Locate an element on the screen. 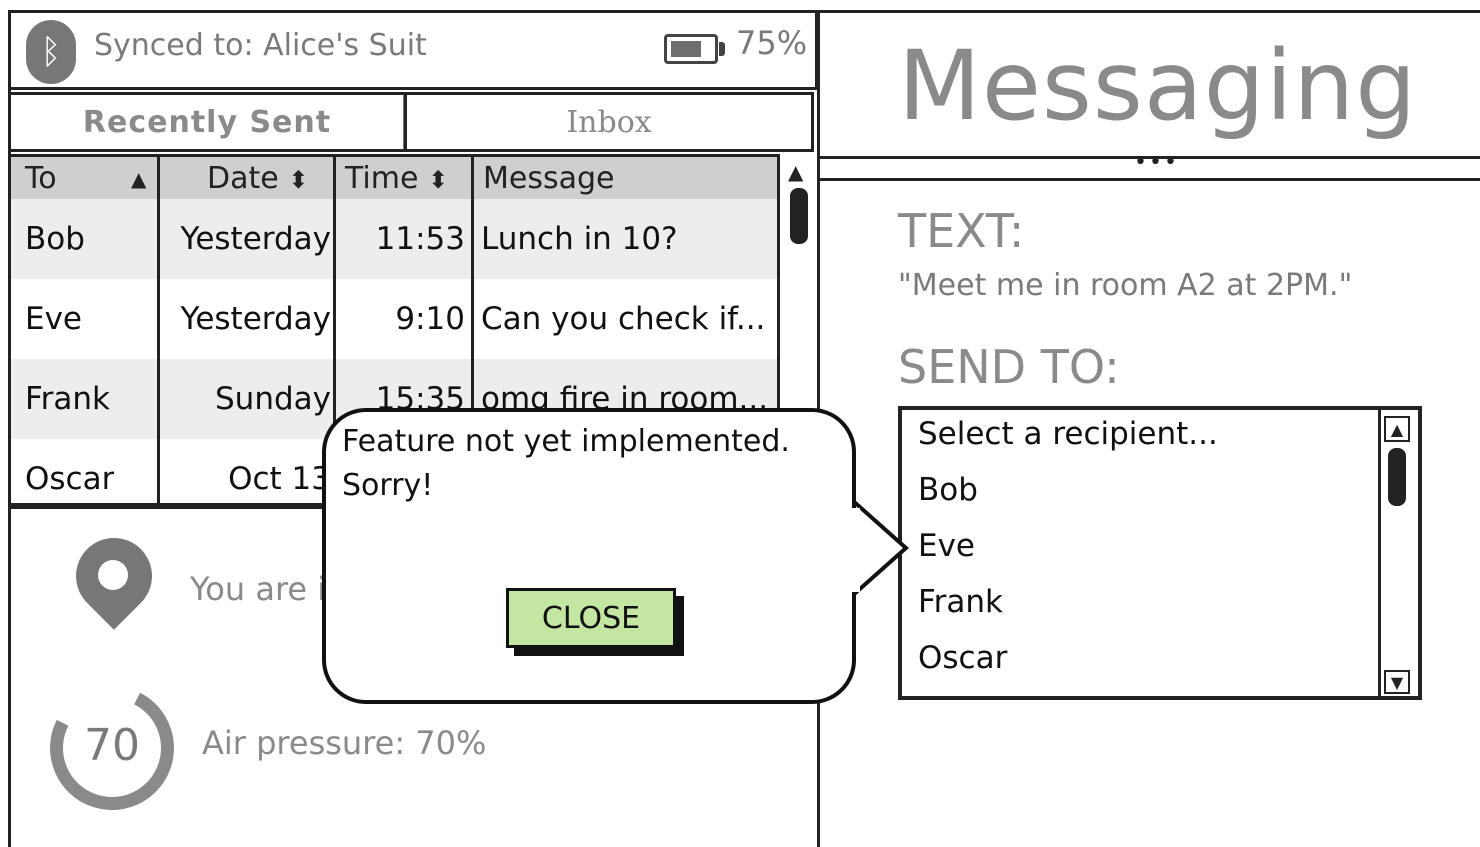  tab-inbox: Inbox is located at coordinates (609, 122).